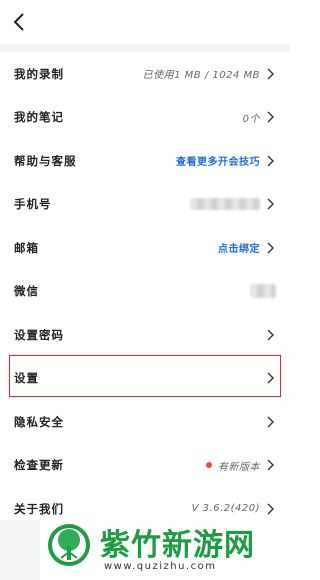 The width and height of the screenshot is (320, 580). I want to click on row-label: 我的录制, so click(39, 73).